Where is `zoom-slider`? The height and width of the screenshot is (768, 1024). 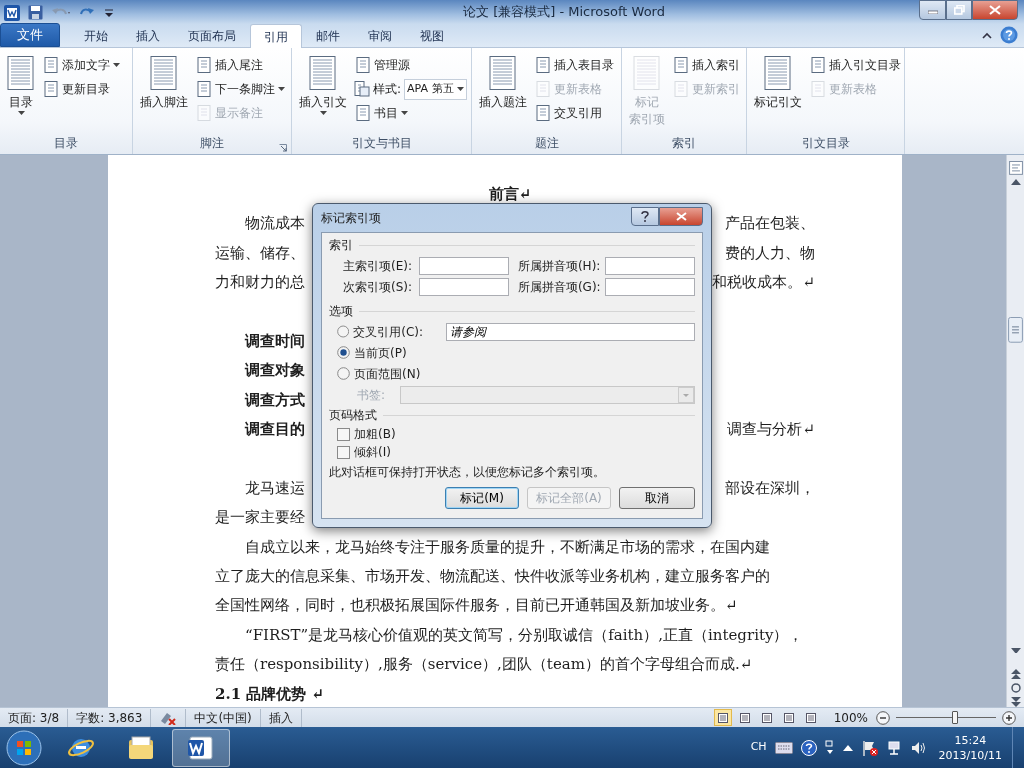 zoom-slider is located at coordinates (946, 717).